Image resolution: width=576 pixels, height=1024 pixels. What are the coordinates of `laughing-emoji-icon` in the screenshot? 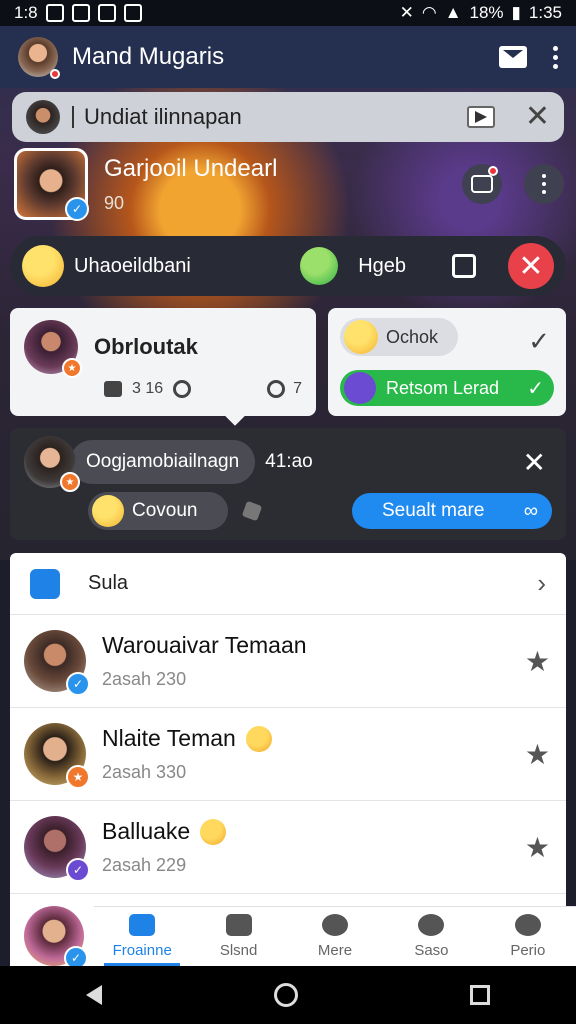 It's located at (43, 266).